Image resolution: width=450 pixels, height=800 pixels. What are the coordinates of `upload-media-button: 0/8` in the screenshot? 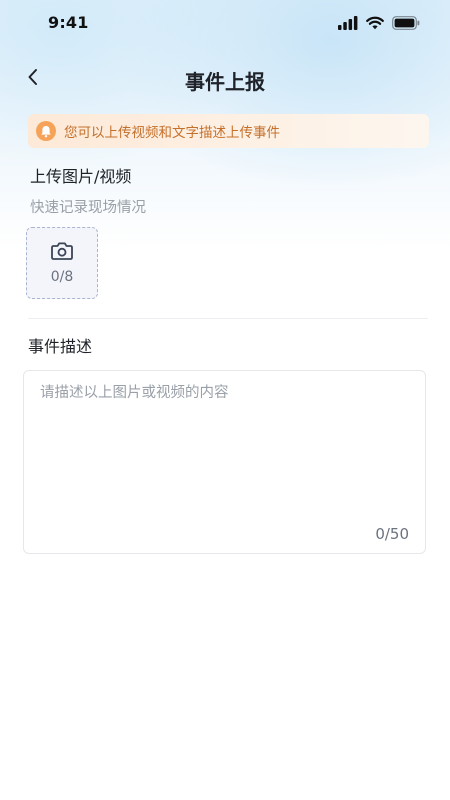 It's located at (62, 263).